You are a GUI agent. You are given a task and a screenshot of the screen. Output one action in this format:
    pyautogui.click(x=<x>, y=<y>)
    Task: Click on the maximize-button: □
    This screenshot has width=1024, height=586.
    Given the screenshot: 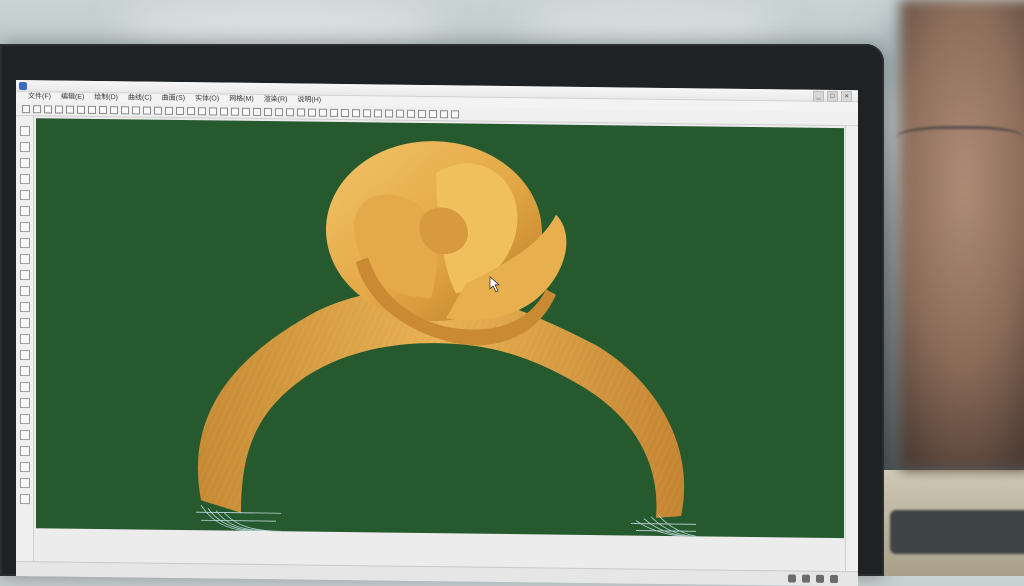 What is the action you would take?
    pyautogui.click(x=832, y=96)
    